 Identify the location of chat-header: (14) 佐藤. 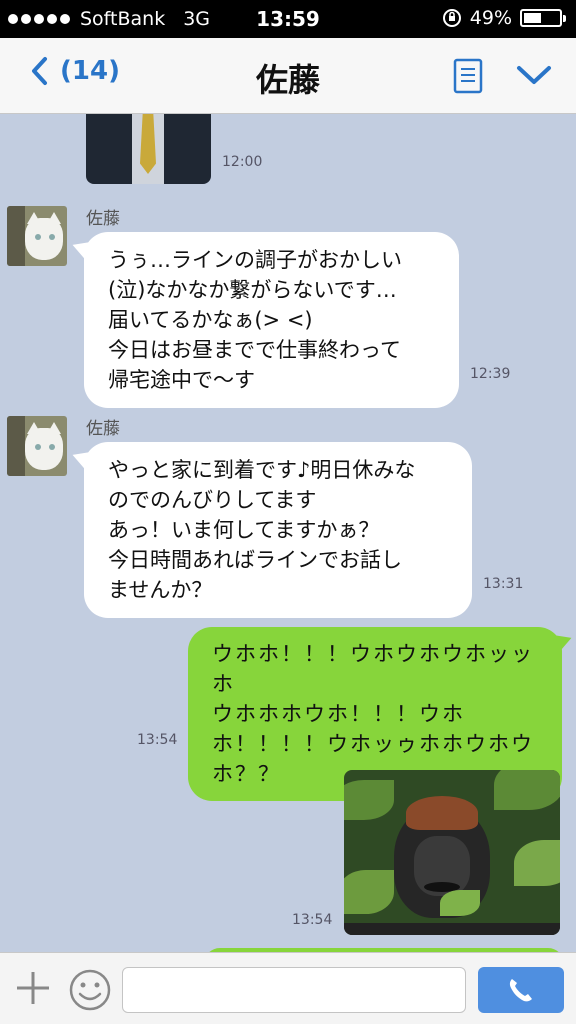
(288, 76).